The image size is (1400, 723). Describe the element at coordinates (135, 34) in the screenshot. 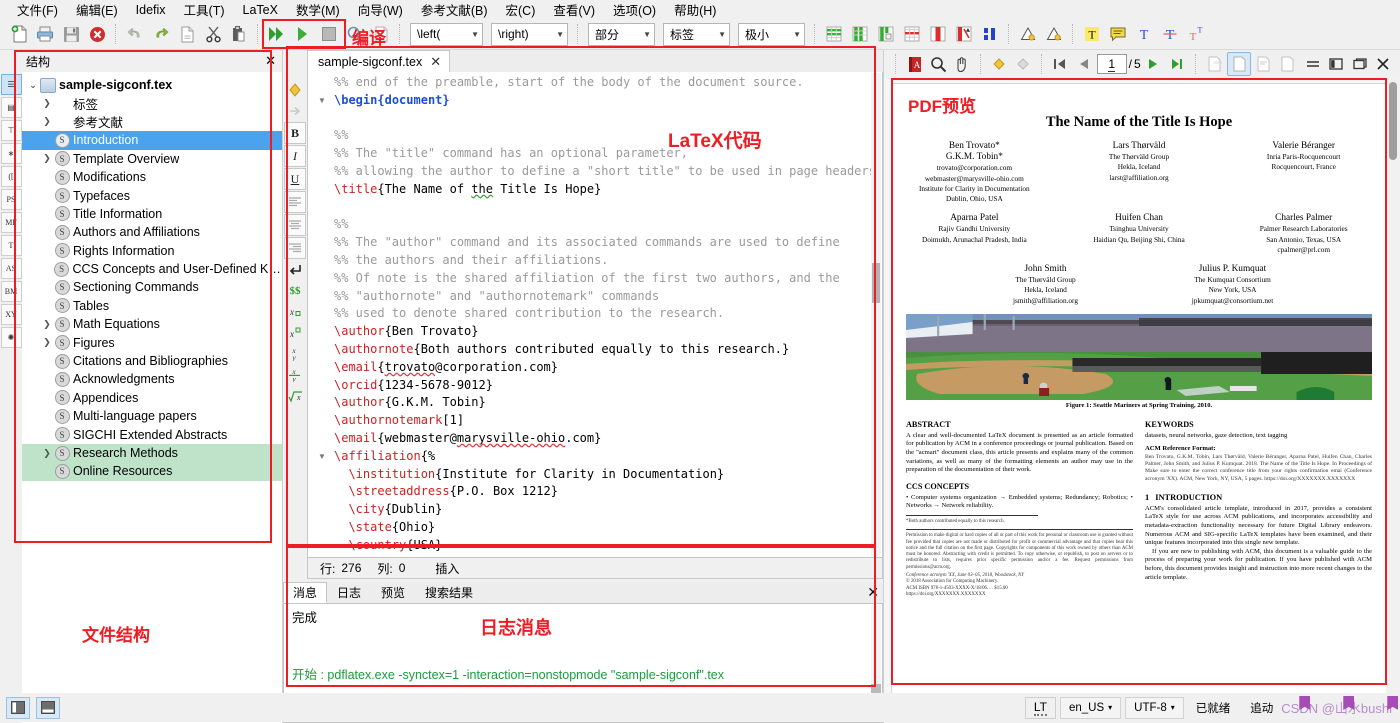

I see `undo-icon` at that location.